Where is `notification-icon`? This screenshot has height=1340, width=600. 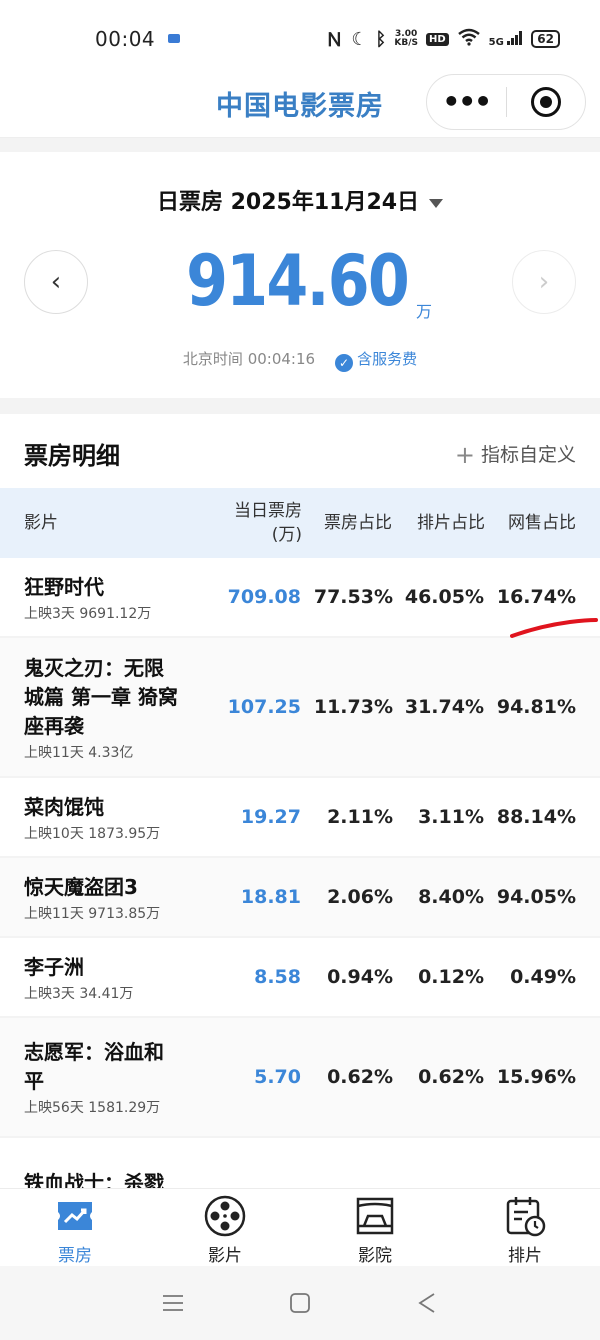
notification-icon is located at coordinates (174, 38).